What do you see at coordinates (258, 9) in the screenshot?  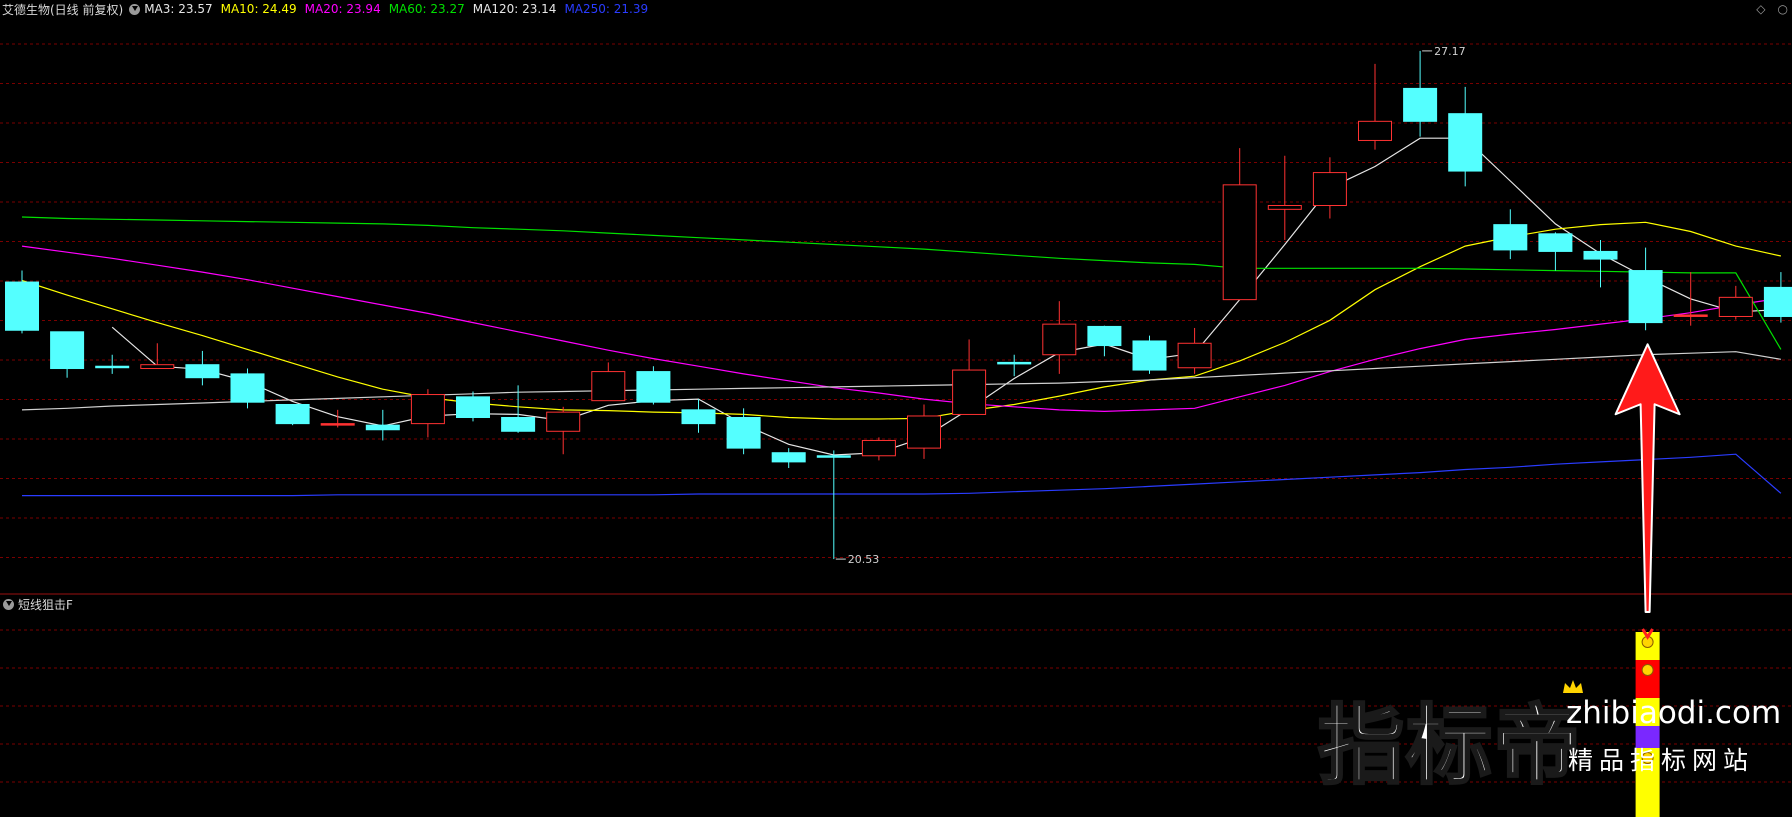 I see `ma10-label: MA10: 24.49` at bounding box center [258, 9].